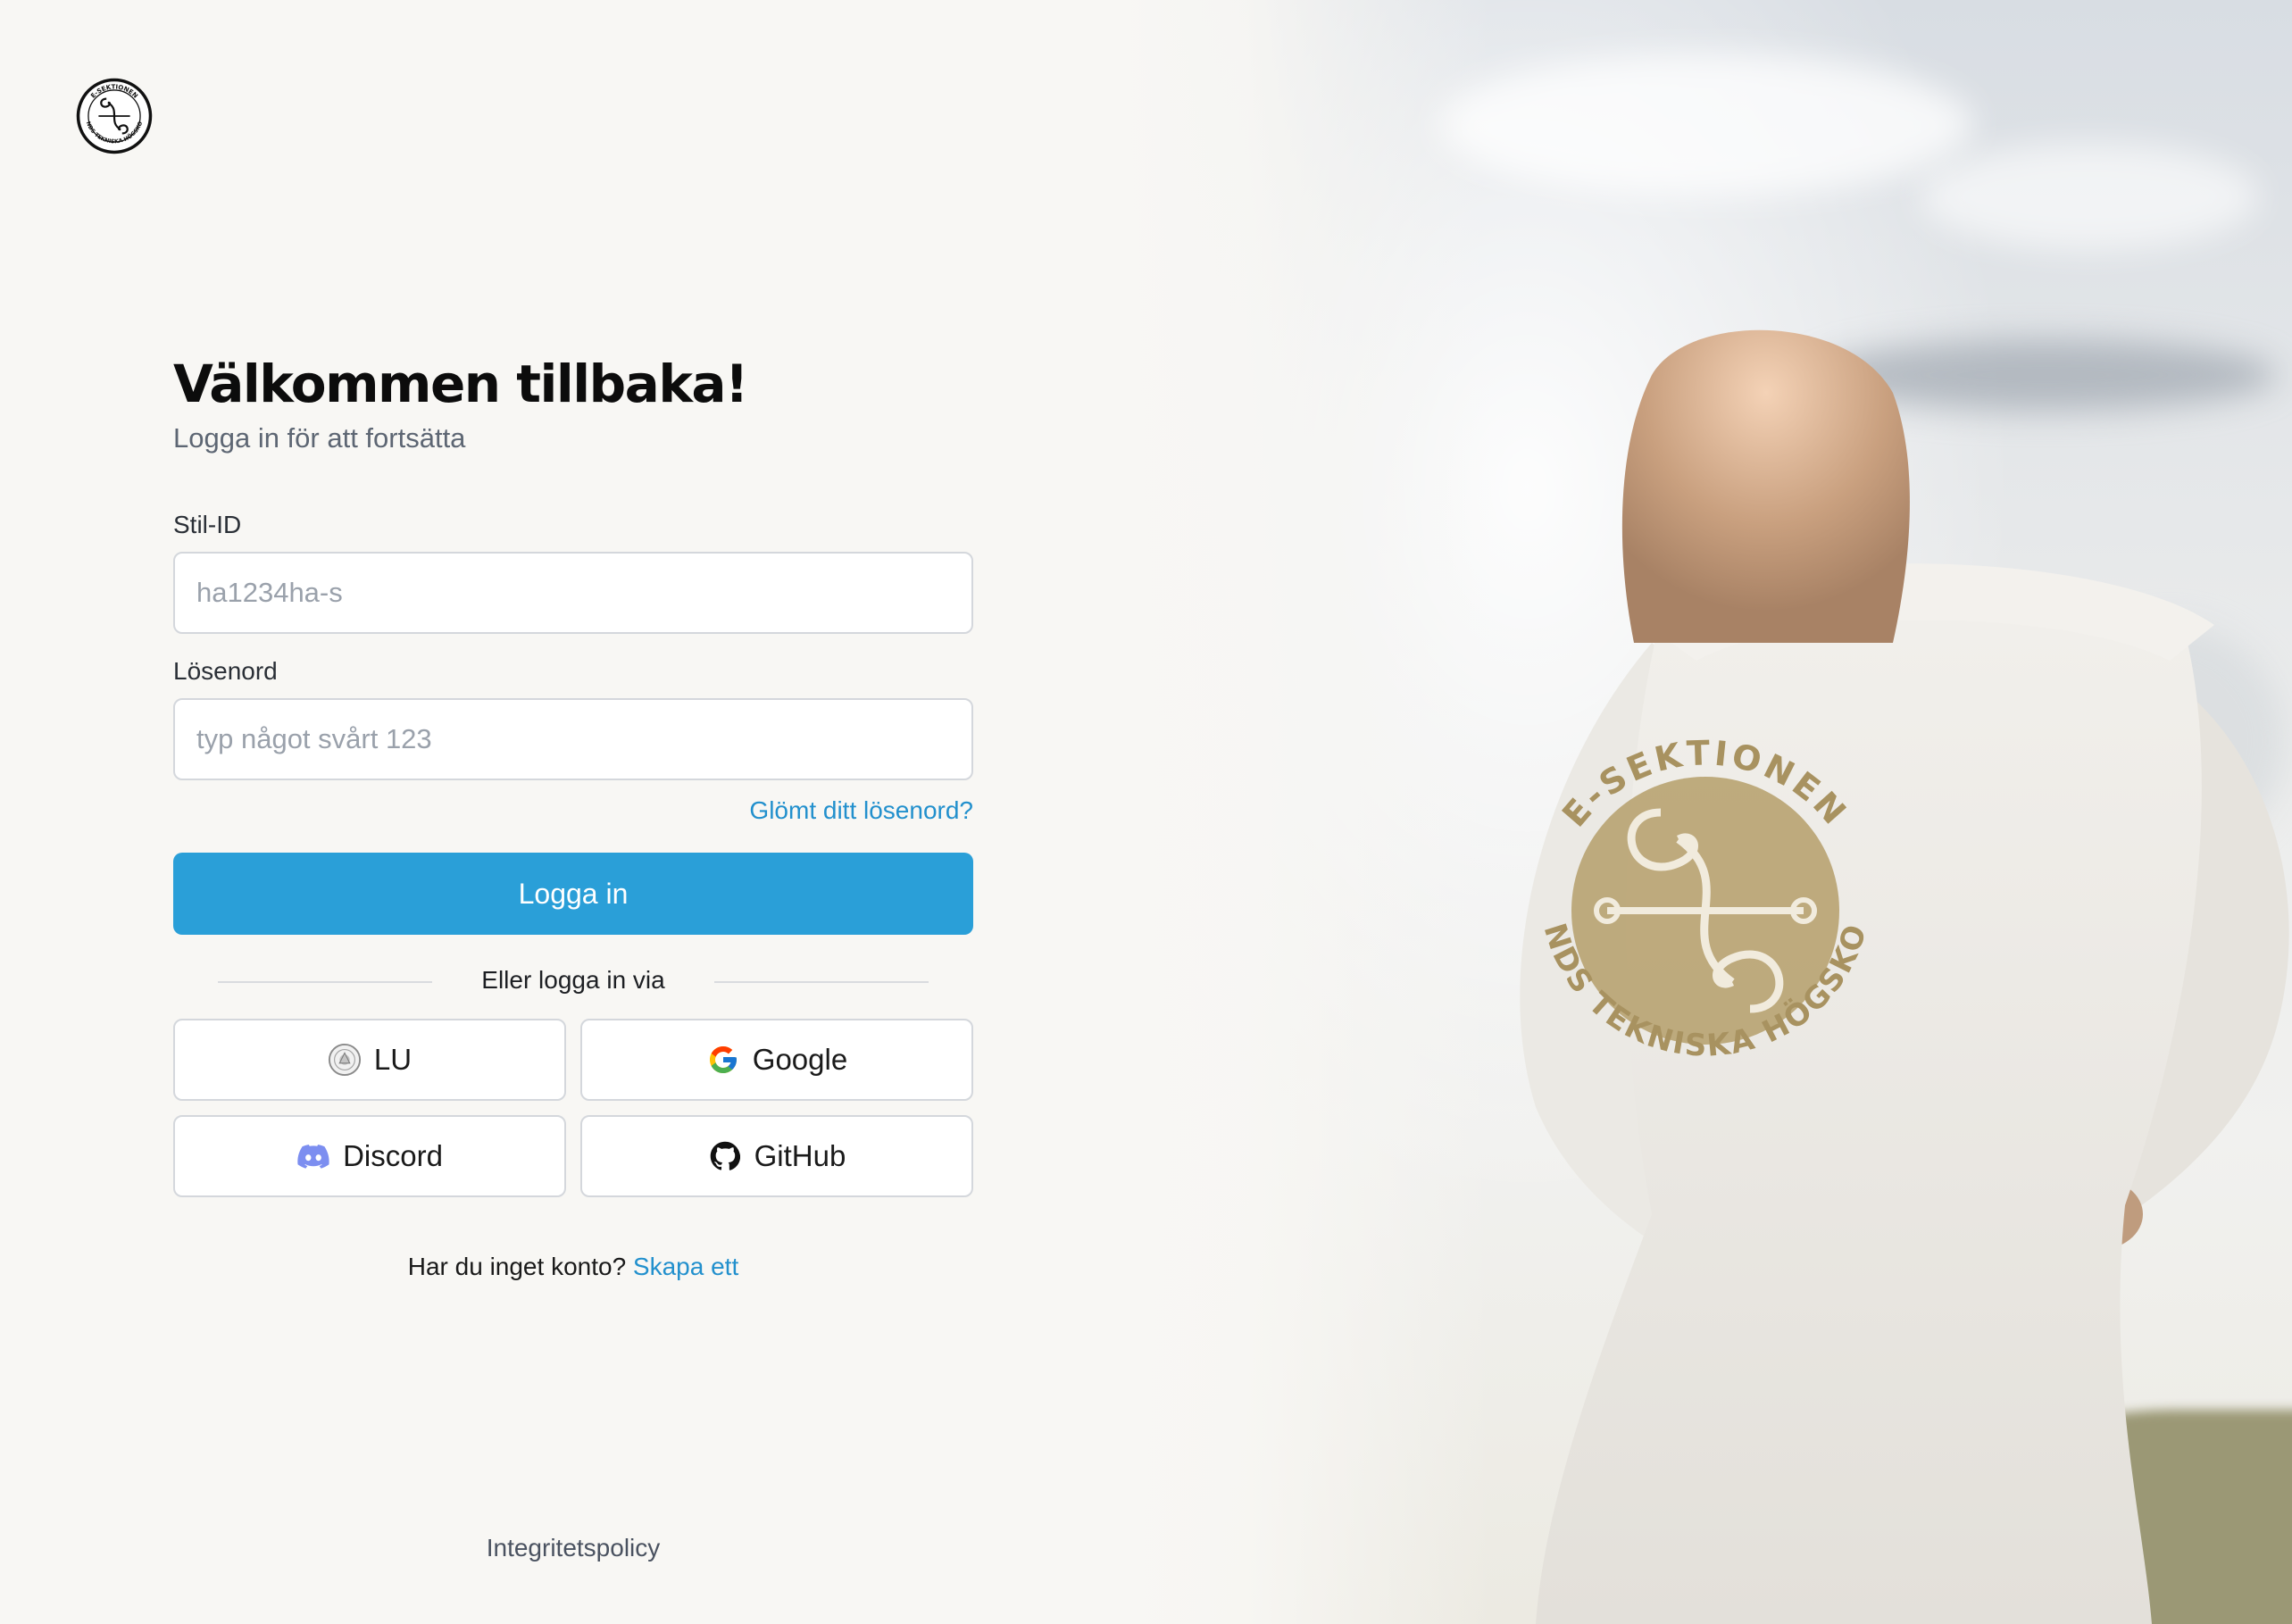 This screenshot has width=2292, height=1624. I want to click on github-login-button: GitHub, so click(776, 1156).